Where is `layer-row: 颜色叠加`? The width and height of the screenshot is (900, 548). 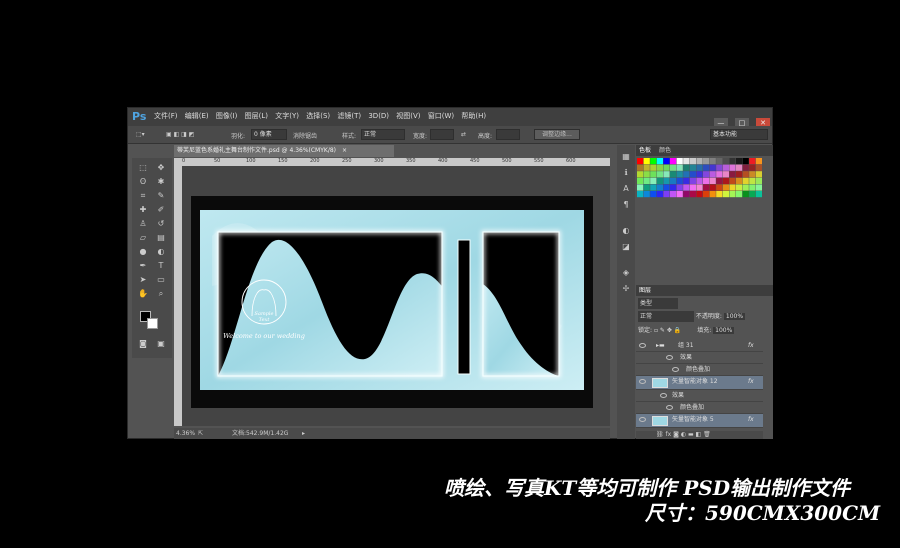
layer-row: 颜色叠加 is located at coordinates (699, 408).